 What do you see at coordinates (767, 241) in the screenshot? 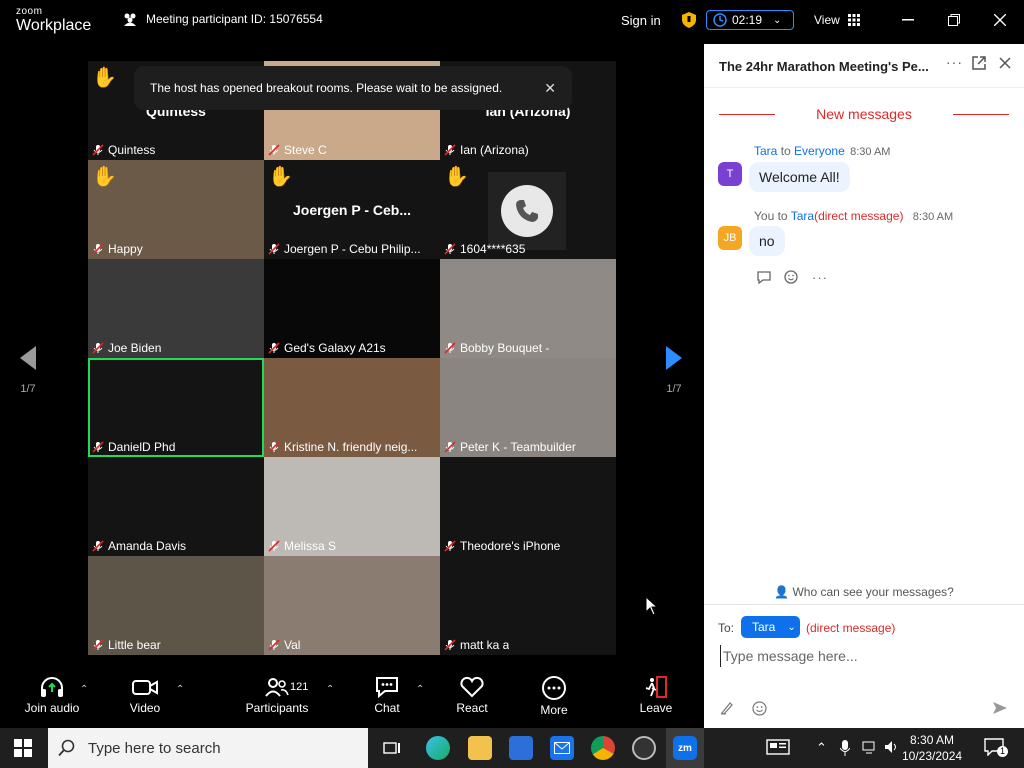
I see `message-bubble: no` at bounding box center [767, 241].